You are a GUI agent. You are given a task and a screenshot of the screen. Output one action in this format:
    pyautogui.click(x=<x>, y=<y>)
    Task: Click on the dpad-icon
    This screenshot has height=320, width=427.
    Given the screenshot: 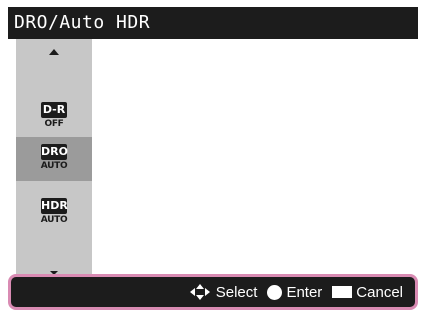 What is the action you would take?
    pyautogui.click(x=199, y=292)
    